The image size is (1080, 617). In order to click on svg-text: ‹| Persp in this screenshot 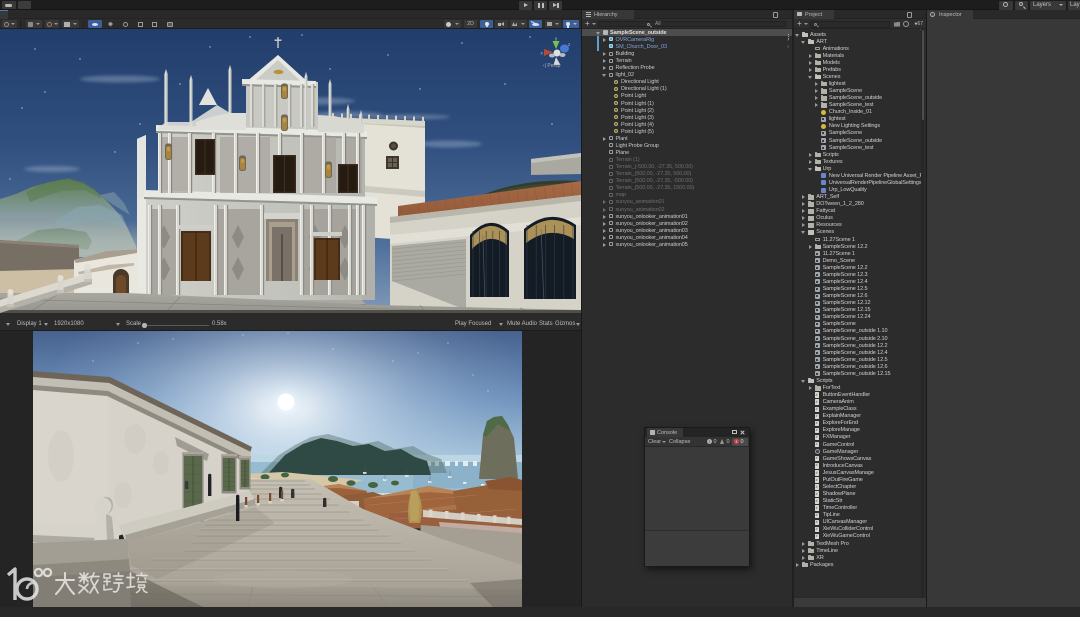, I will do `click(552, 66)`.